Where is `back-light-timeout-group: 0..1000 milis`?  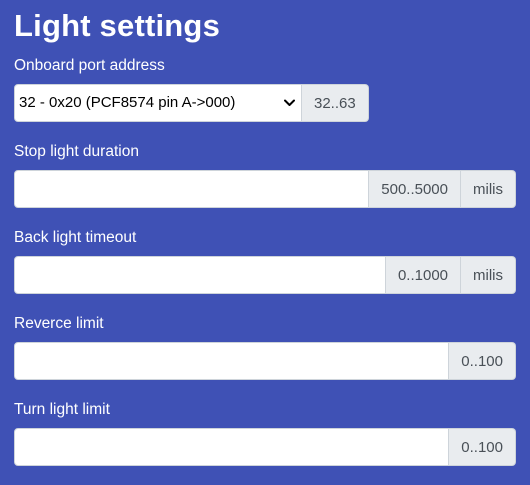 back-light-timeout-group: 0..1000 milis is located at coordinates (265, 275).